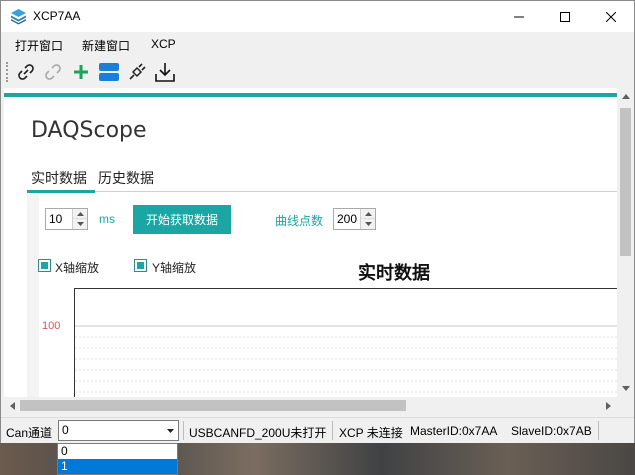  What do you see at coordinates (368, 214) in the screenshot?
I see `curve-points-up-button` at bounding box center [368, 214].